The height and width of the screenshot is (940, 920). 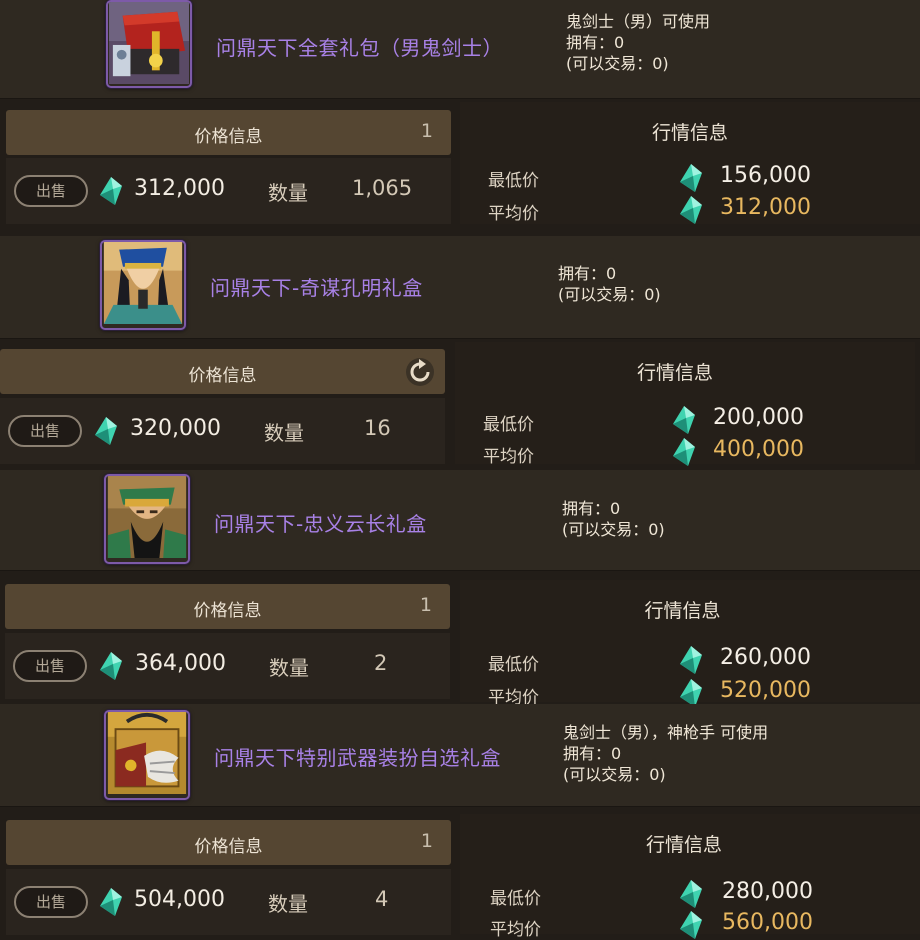 What do you see at coordinates (316, 286) in the screenshot?
I see `item-name: 问鼎天下-奇谋孔明礼盒` at bounding box center [316, 286].